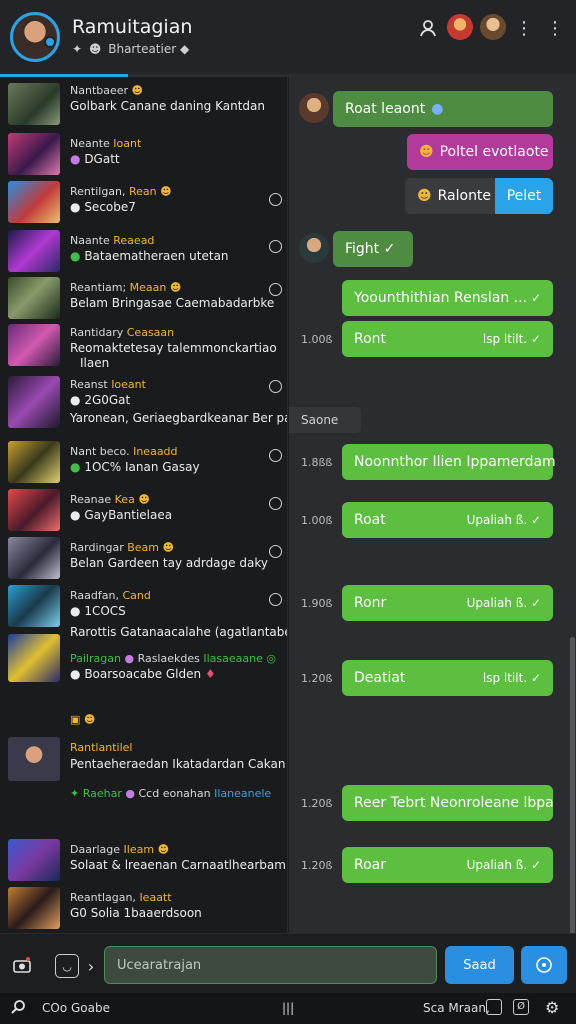 The width and height of the screenshot is (576, 1024). I want to click on settings-icon: ⚙, so click(552, 1007).